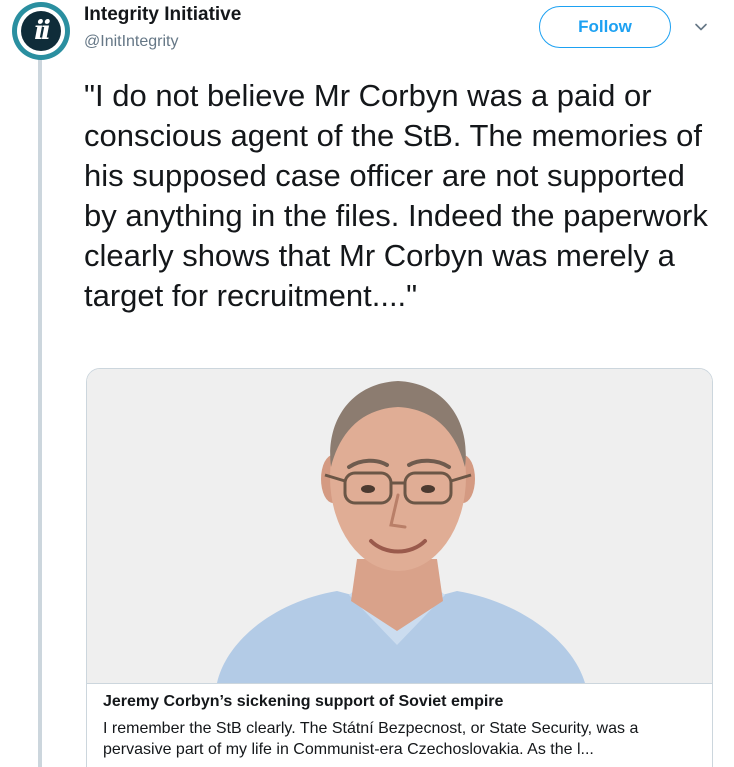 This screenshot has height=767, width=734. Describe the element at coordinates (605, 27) in the screenshot. I see `follow-button: Follow` at that location.